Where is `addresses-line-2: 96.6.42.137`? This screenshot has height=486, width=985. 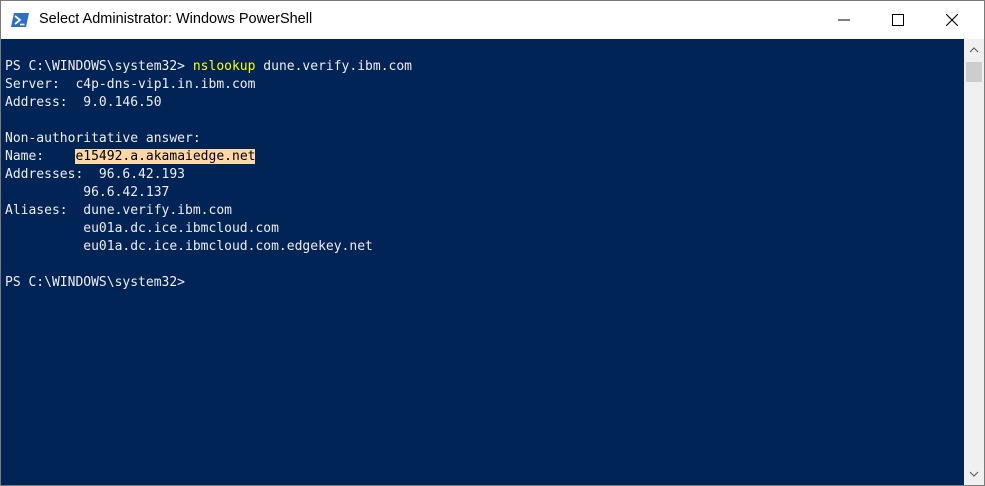
addresses-line-2: 96.6.42.137 is located at coordinates (87, 192).